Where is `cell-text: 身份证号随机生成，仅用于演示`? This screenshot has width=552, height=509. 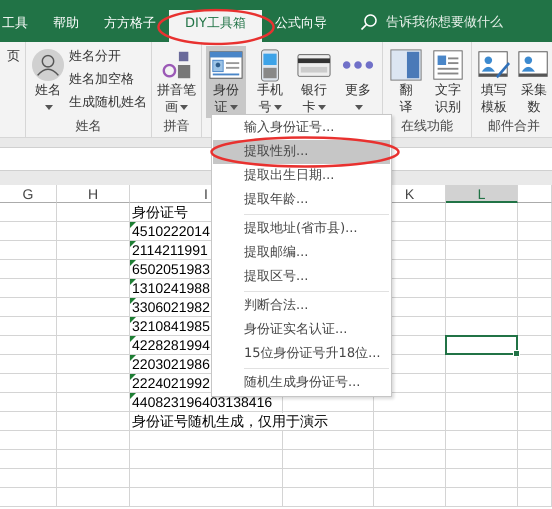 cell-text: 身份证号随机生成，仅用于演示 is located at coordinates (230, 421).